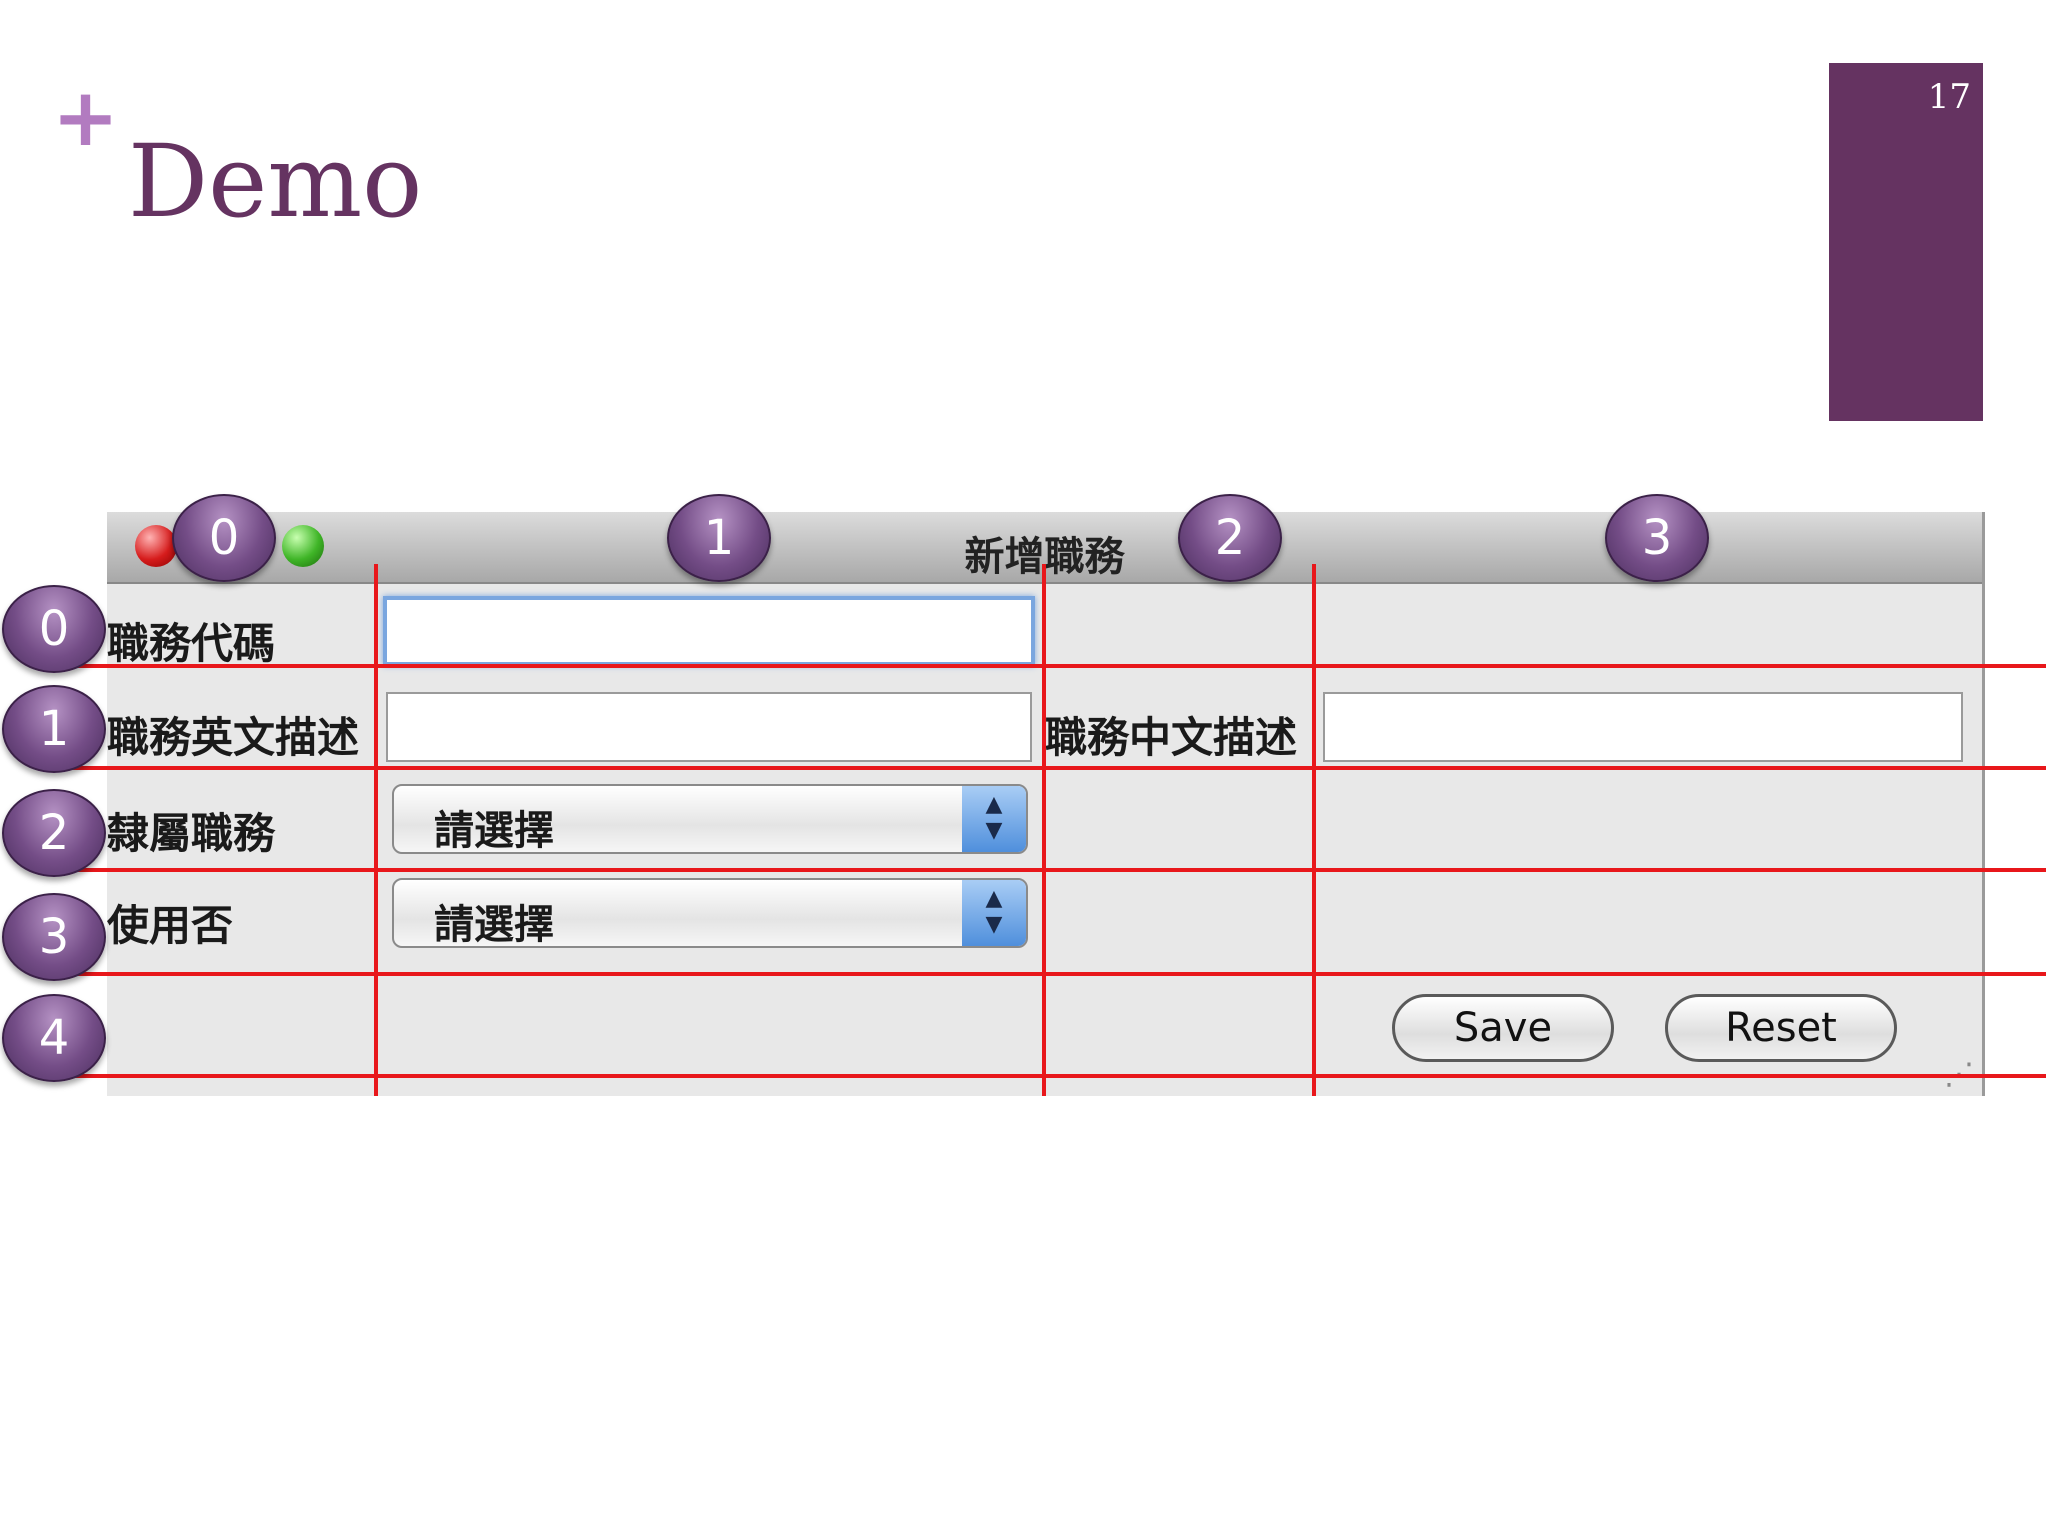 Image resolution: width=2048 pixels, height=1536 pixels. Describe the element at coordinates (709, 727) in the screenshot. I see `job-desc-en-input` at that location.